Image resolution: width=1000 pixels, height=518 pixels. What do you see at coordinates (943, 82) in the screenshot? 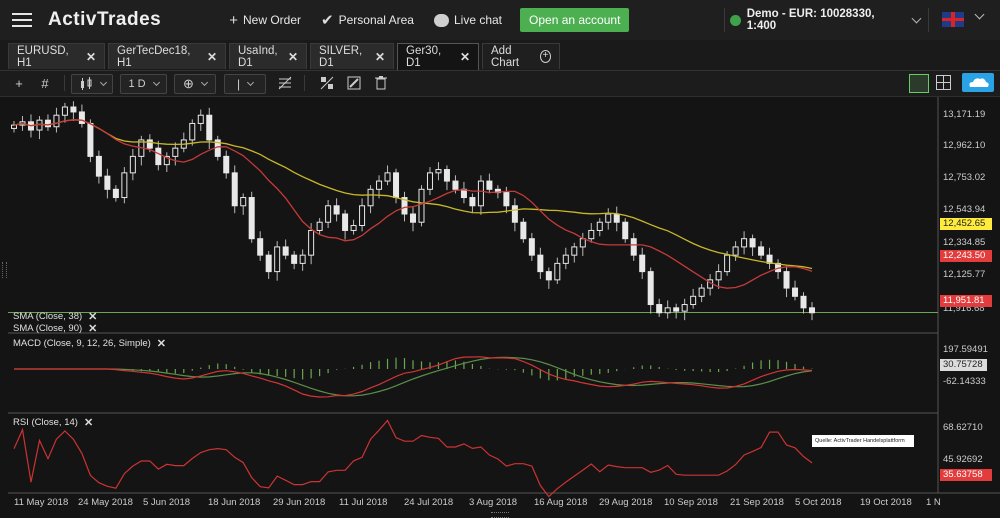
I see `grid-layout-icon` at bounding box center [943, 82].